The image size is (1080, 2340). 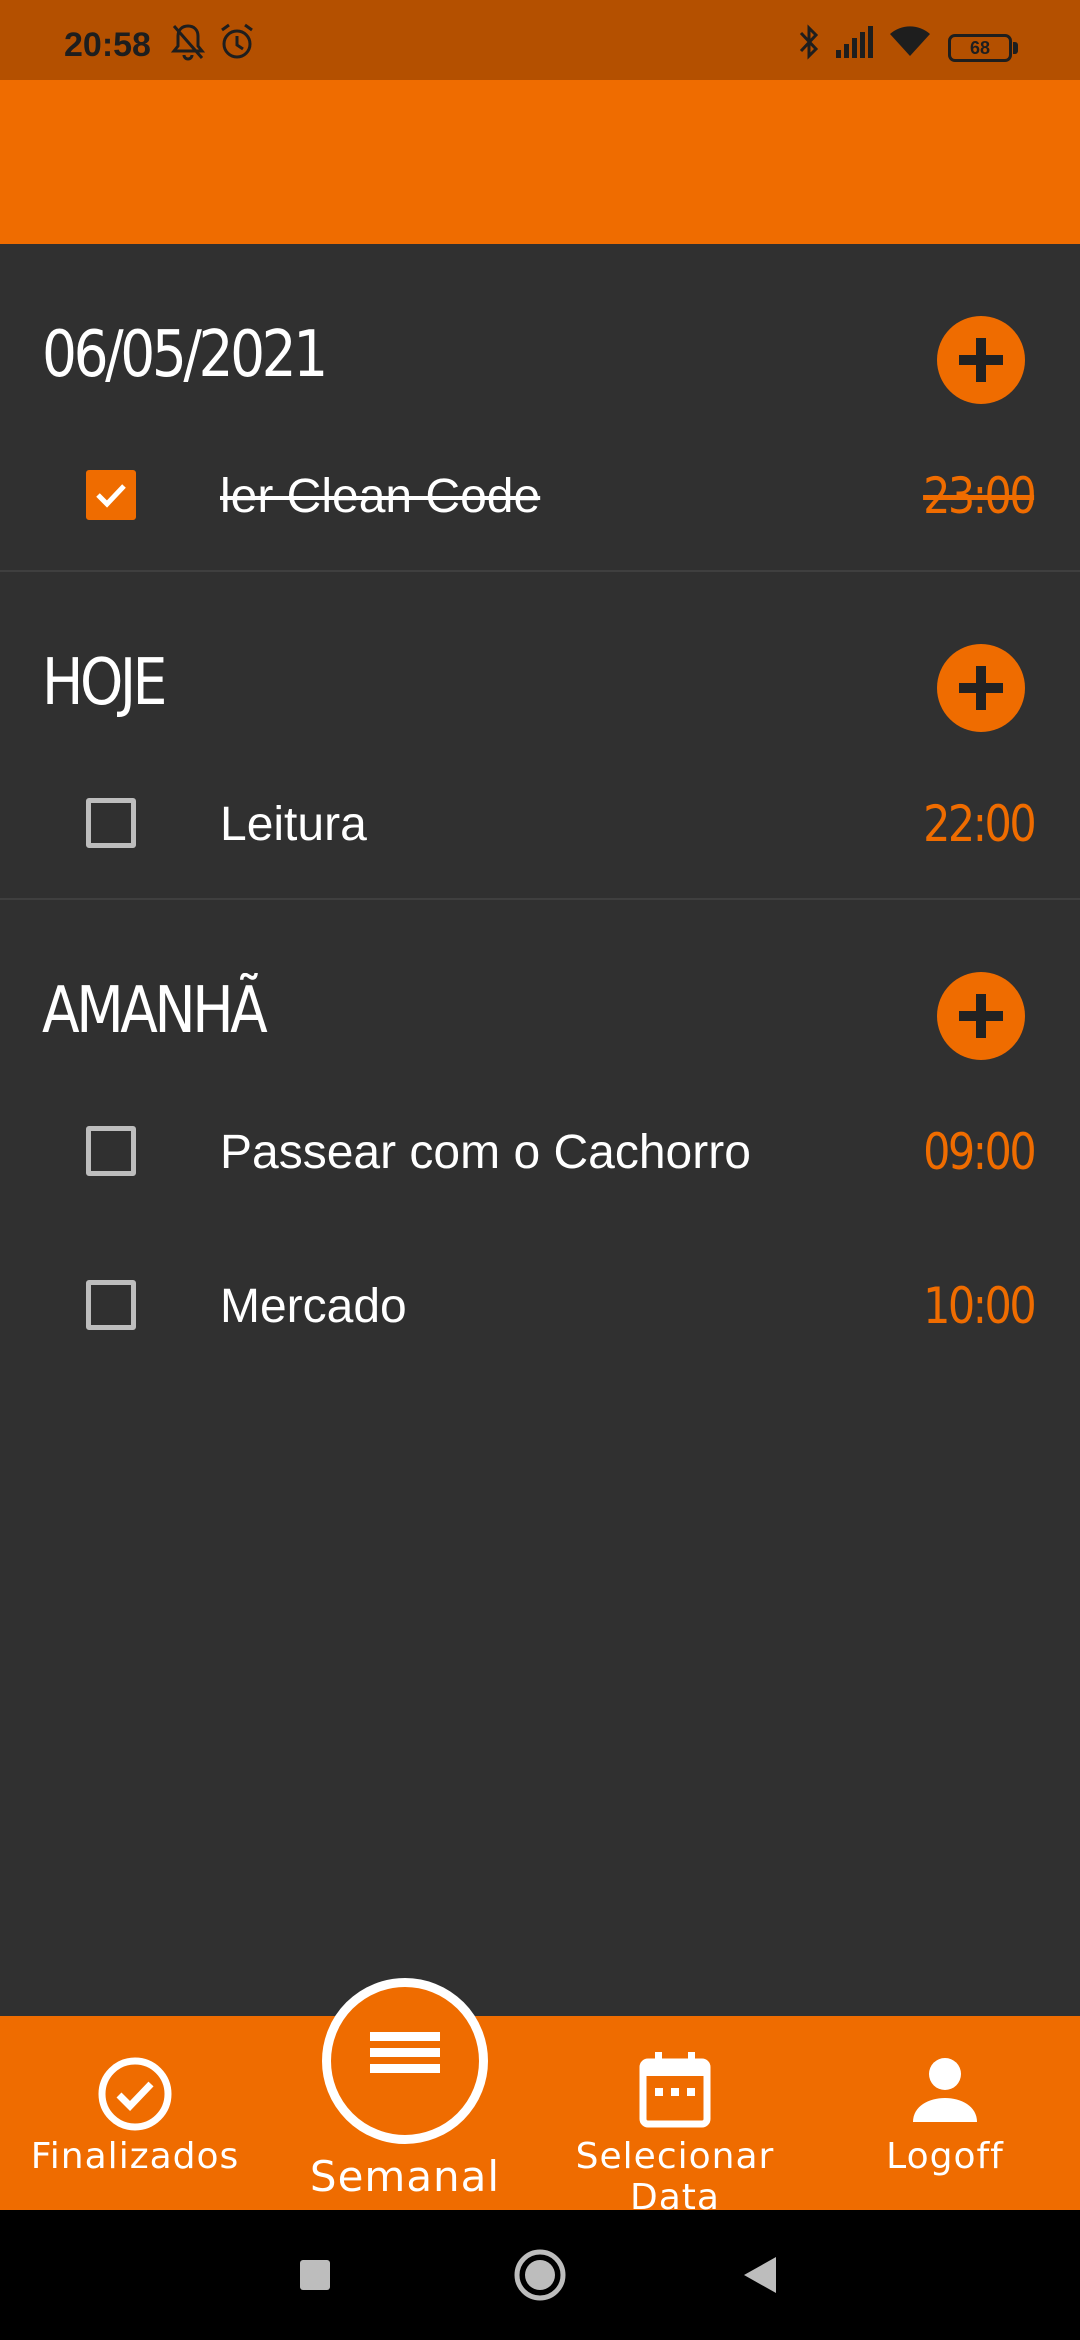 What do you see at coordinates (540, 40) in the screenshot?
I see `status-bar: 20:58 68` at bounding box center [540, 40].